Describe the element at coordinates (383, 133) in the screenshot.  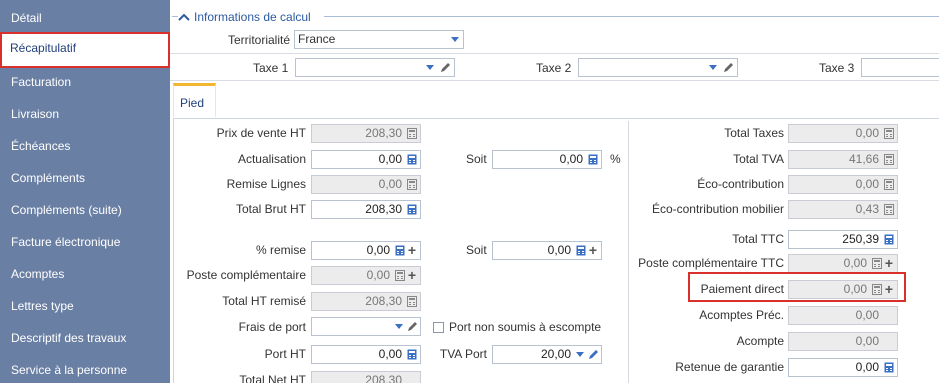
I see `prix-vente-ht-value: 208,30` at that location.